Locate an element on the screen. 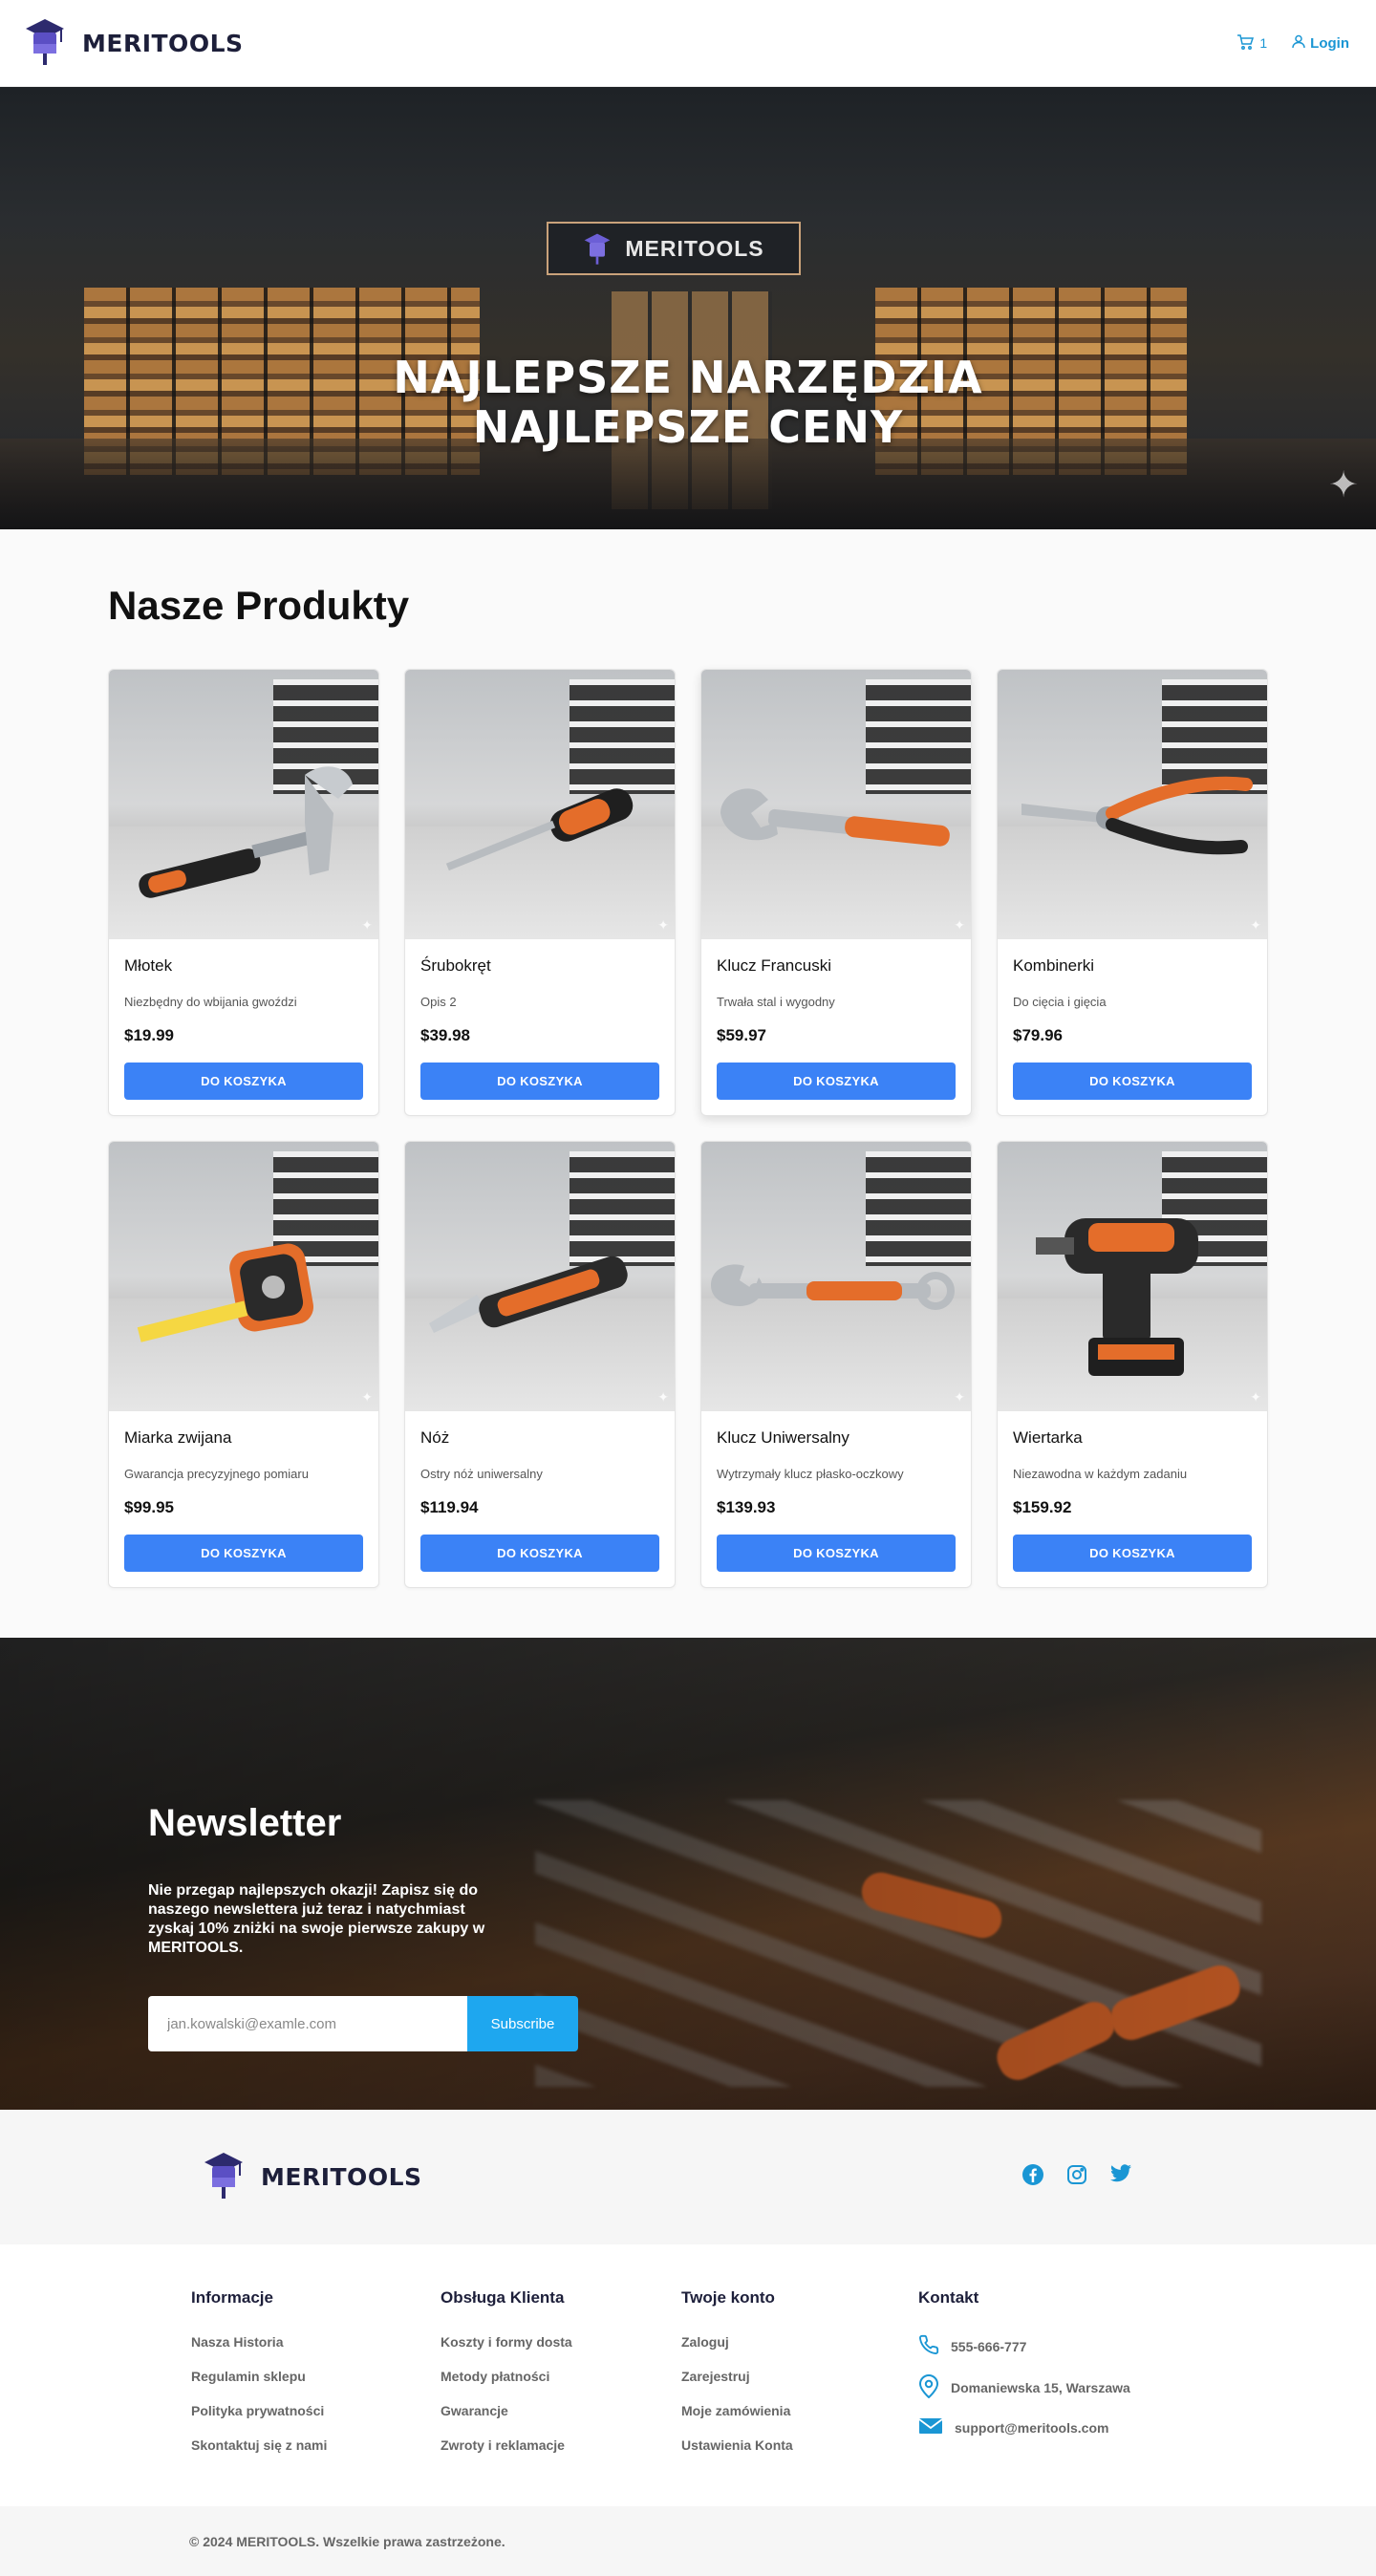 The height and width of the screenshot is (2576, 1376). subscribe-button: Subscribe is located at coordinates (523, 2023).